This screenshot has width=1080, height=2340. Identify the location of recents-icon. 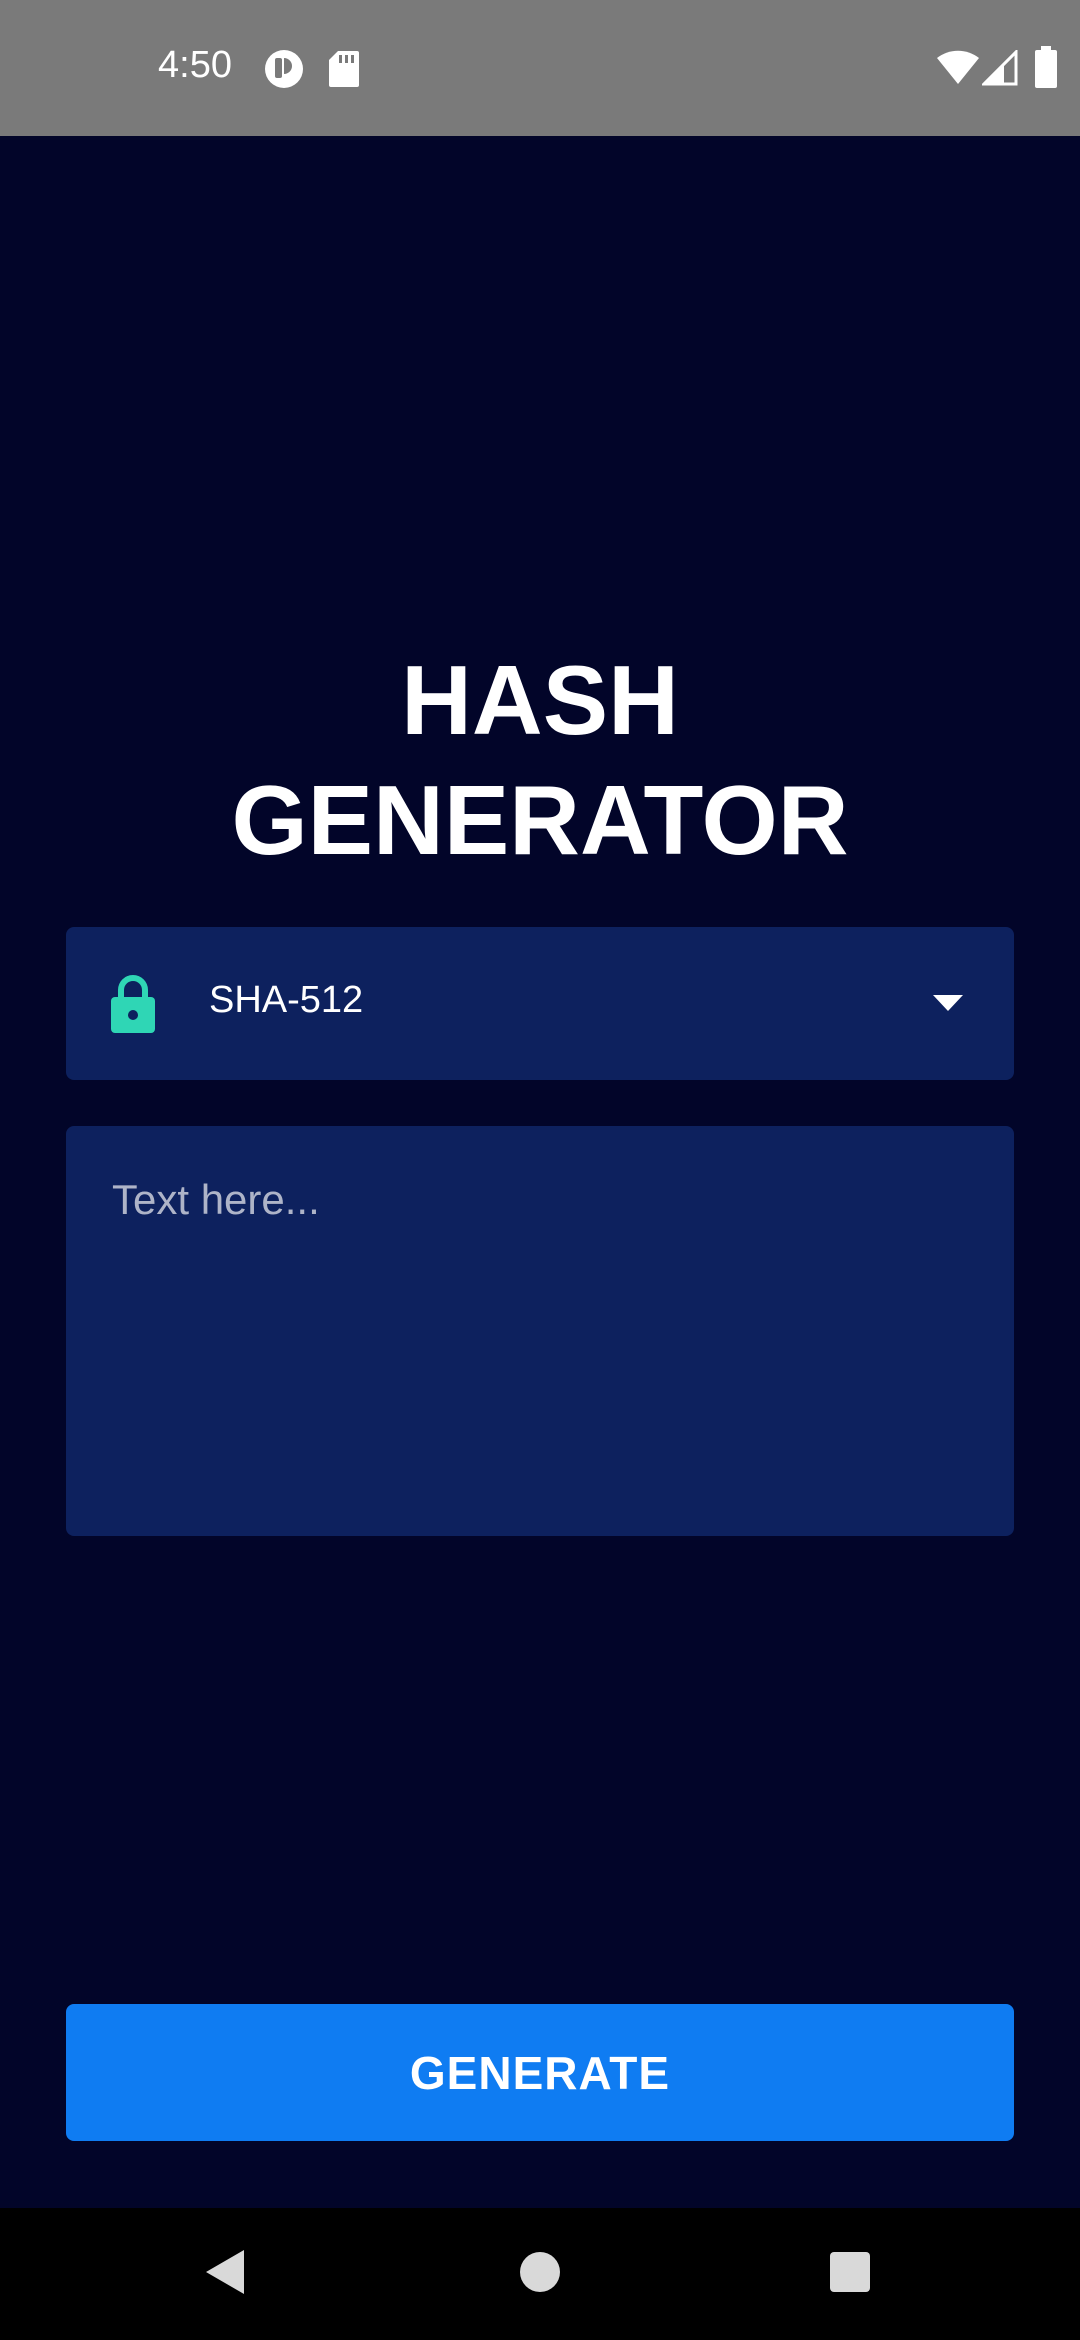
(850, 2272).